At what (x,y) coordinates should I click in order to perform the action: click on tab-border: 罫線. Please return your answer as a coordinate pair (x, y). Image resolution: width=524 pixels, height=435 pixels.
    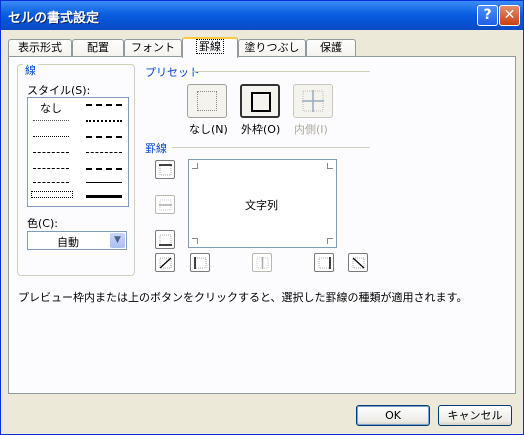
    Looking at the image, I should click on (210, 47).